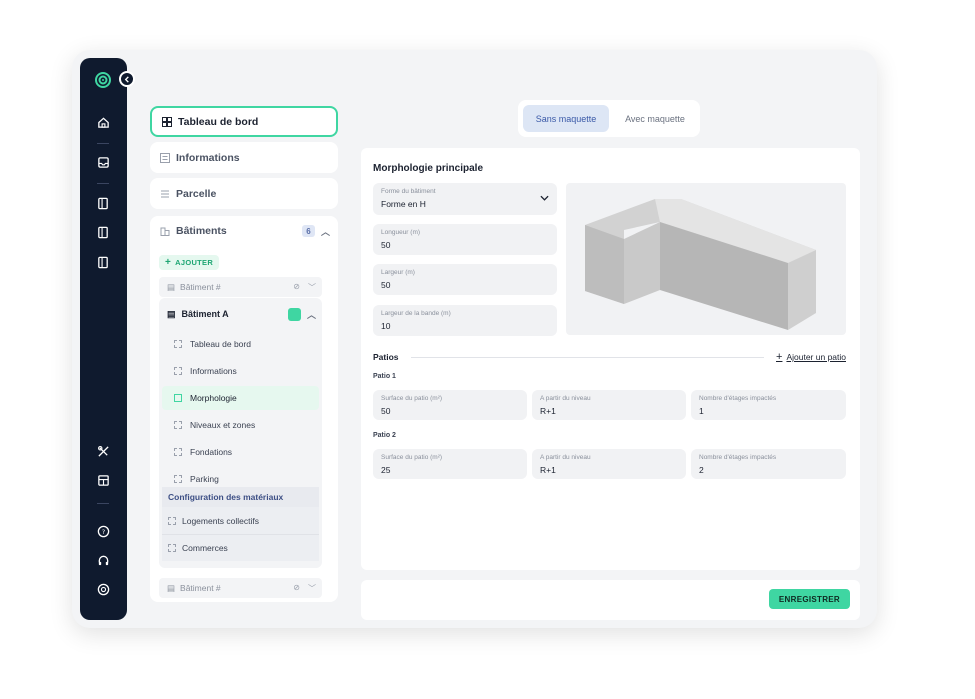  What do you see at coordinates (103, 122) in the screenshot?
I see `home-icon` at bounding box center [103, 122].